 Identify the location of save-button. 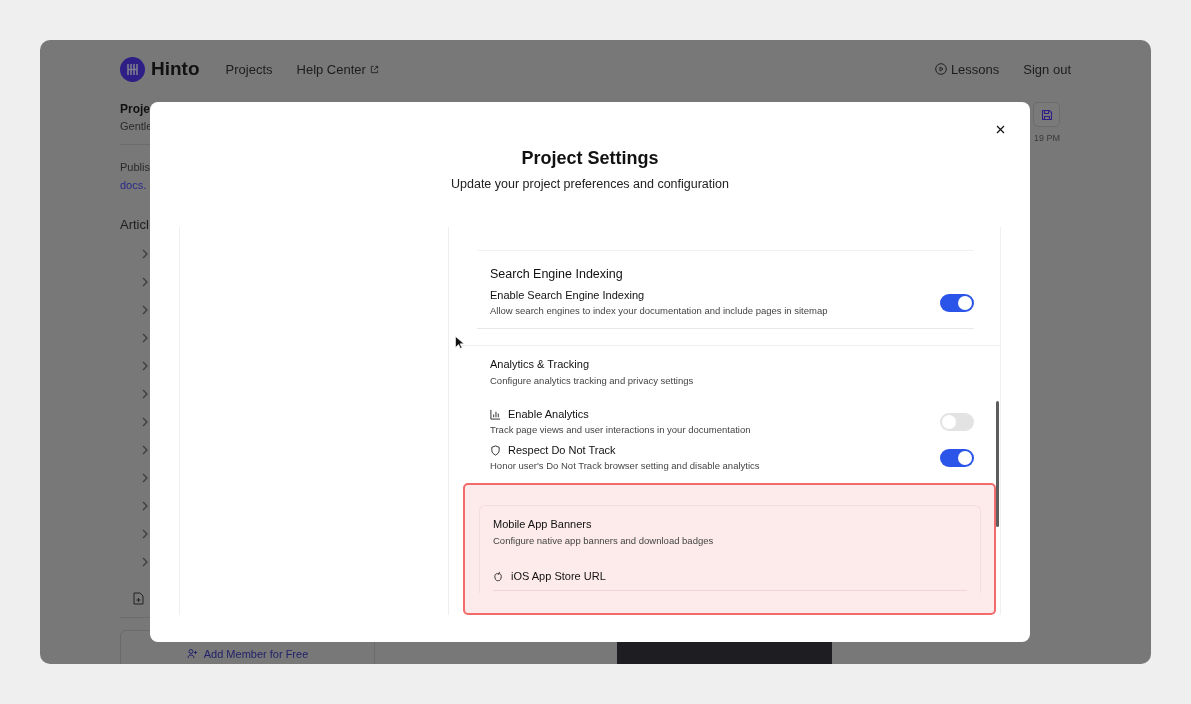
(1046, 114).